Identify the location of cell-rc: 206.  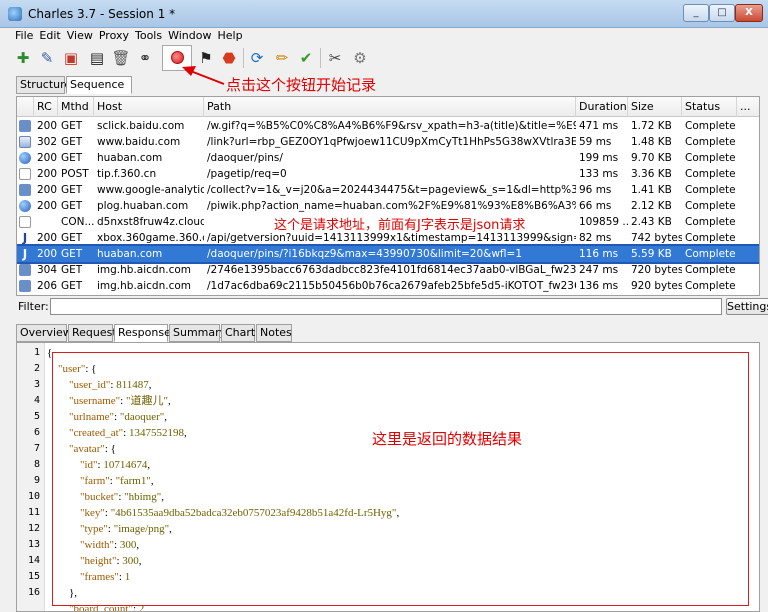
(47, 286).